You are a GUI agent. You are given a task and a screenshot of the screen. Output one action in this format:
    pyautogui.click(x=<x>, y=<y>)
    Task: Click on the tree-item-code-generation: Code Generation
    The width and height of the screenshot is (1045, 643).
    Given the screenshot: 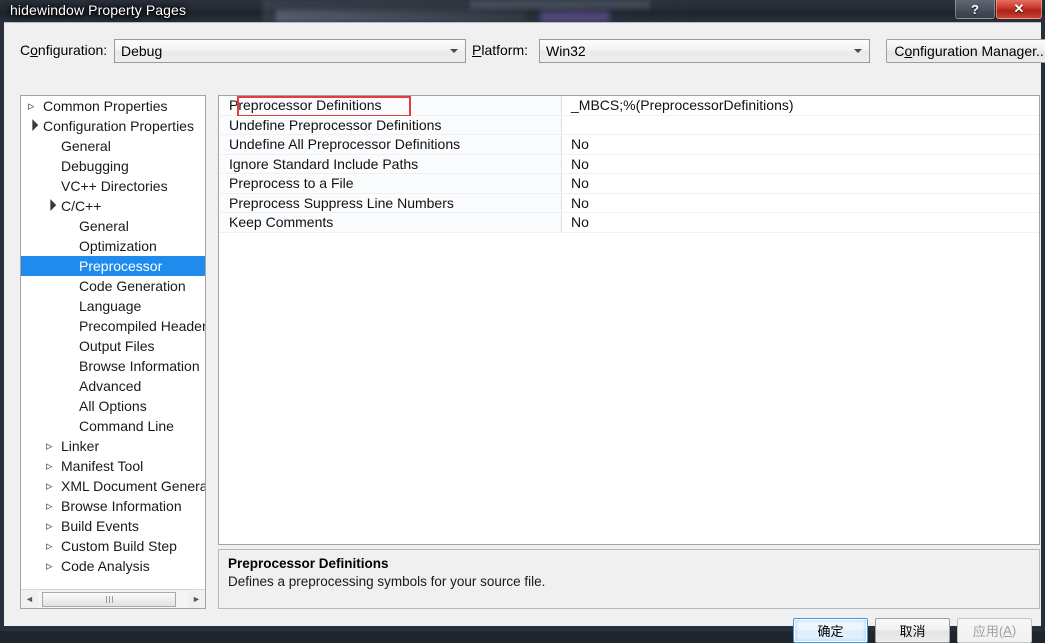 What is the action you would take?
    pyautogui.click(x=113, y=286)
    